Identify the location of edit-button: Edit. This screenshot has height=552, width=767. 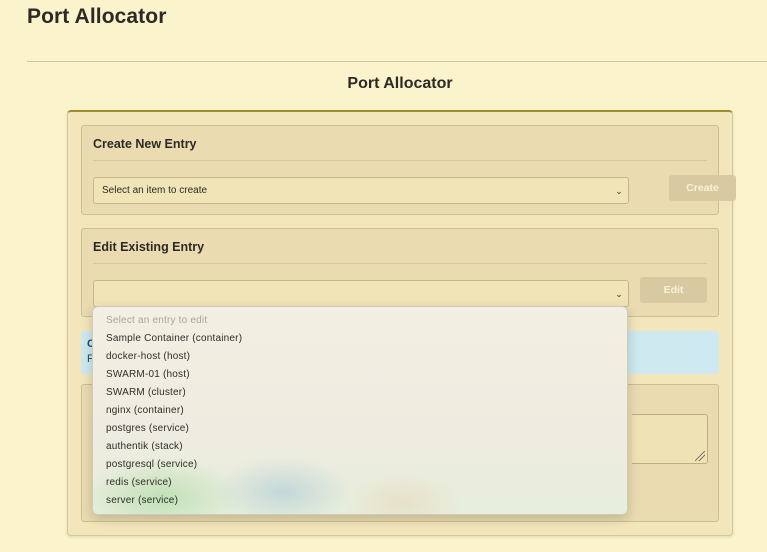
(673, 290).